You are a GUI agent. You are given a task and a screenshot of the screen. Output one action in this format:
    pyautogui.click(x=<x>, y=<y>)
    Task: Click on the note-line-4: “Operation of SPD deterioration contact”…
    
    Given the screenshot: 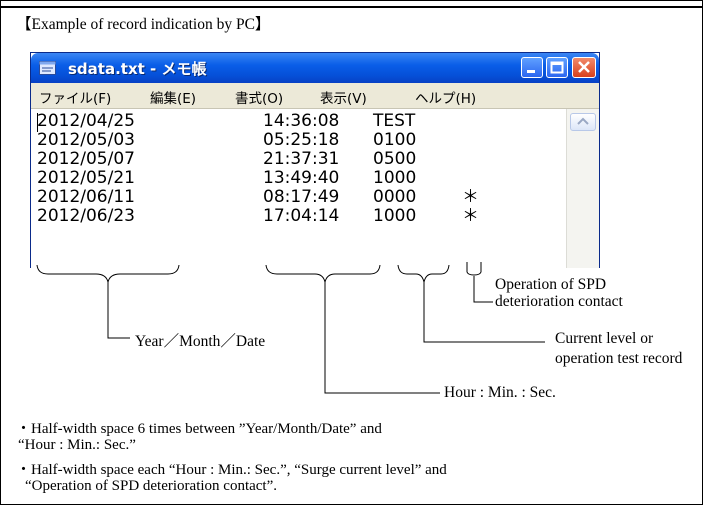 What is the action you would take?
    pyautogui.click(x=151, y=486)
    